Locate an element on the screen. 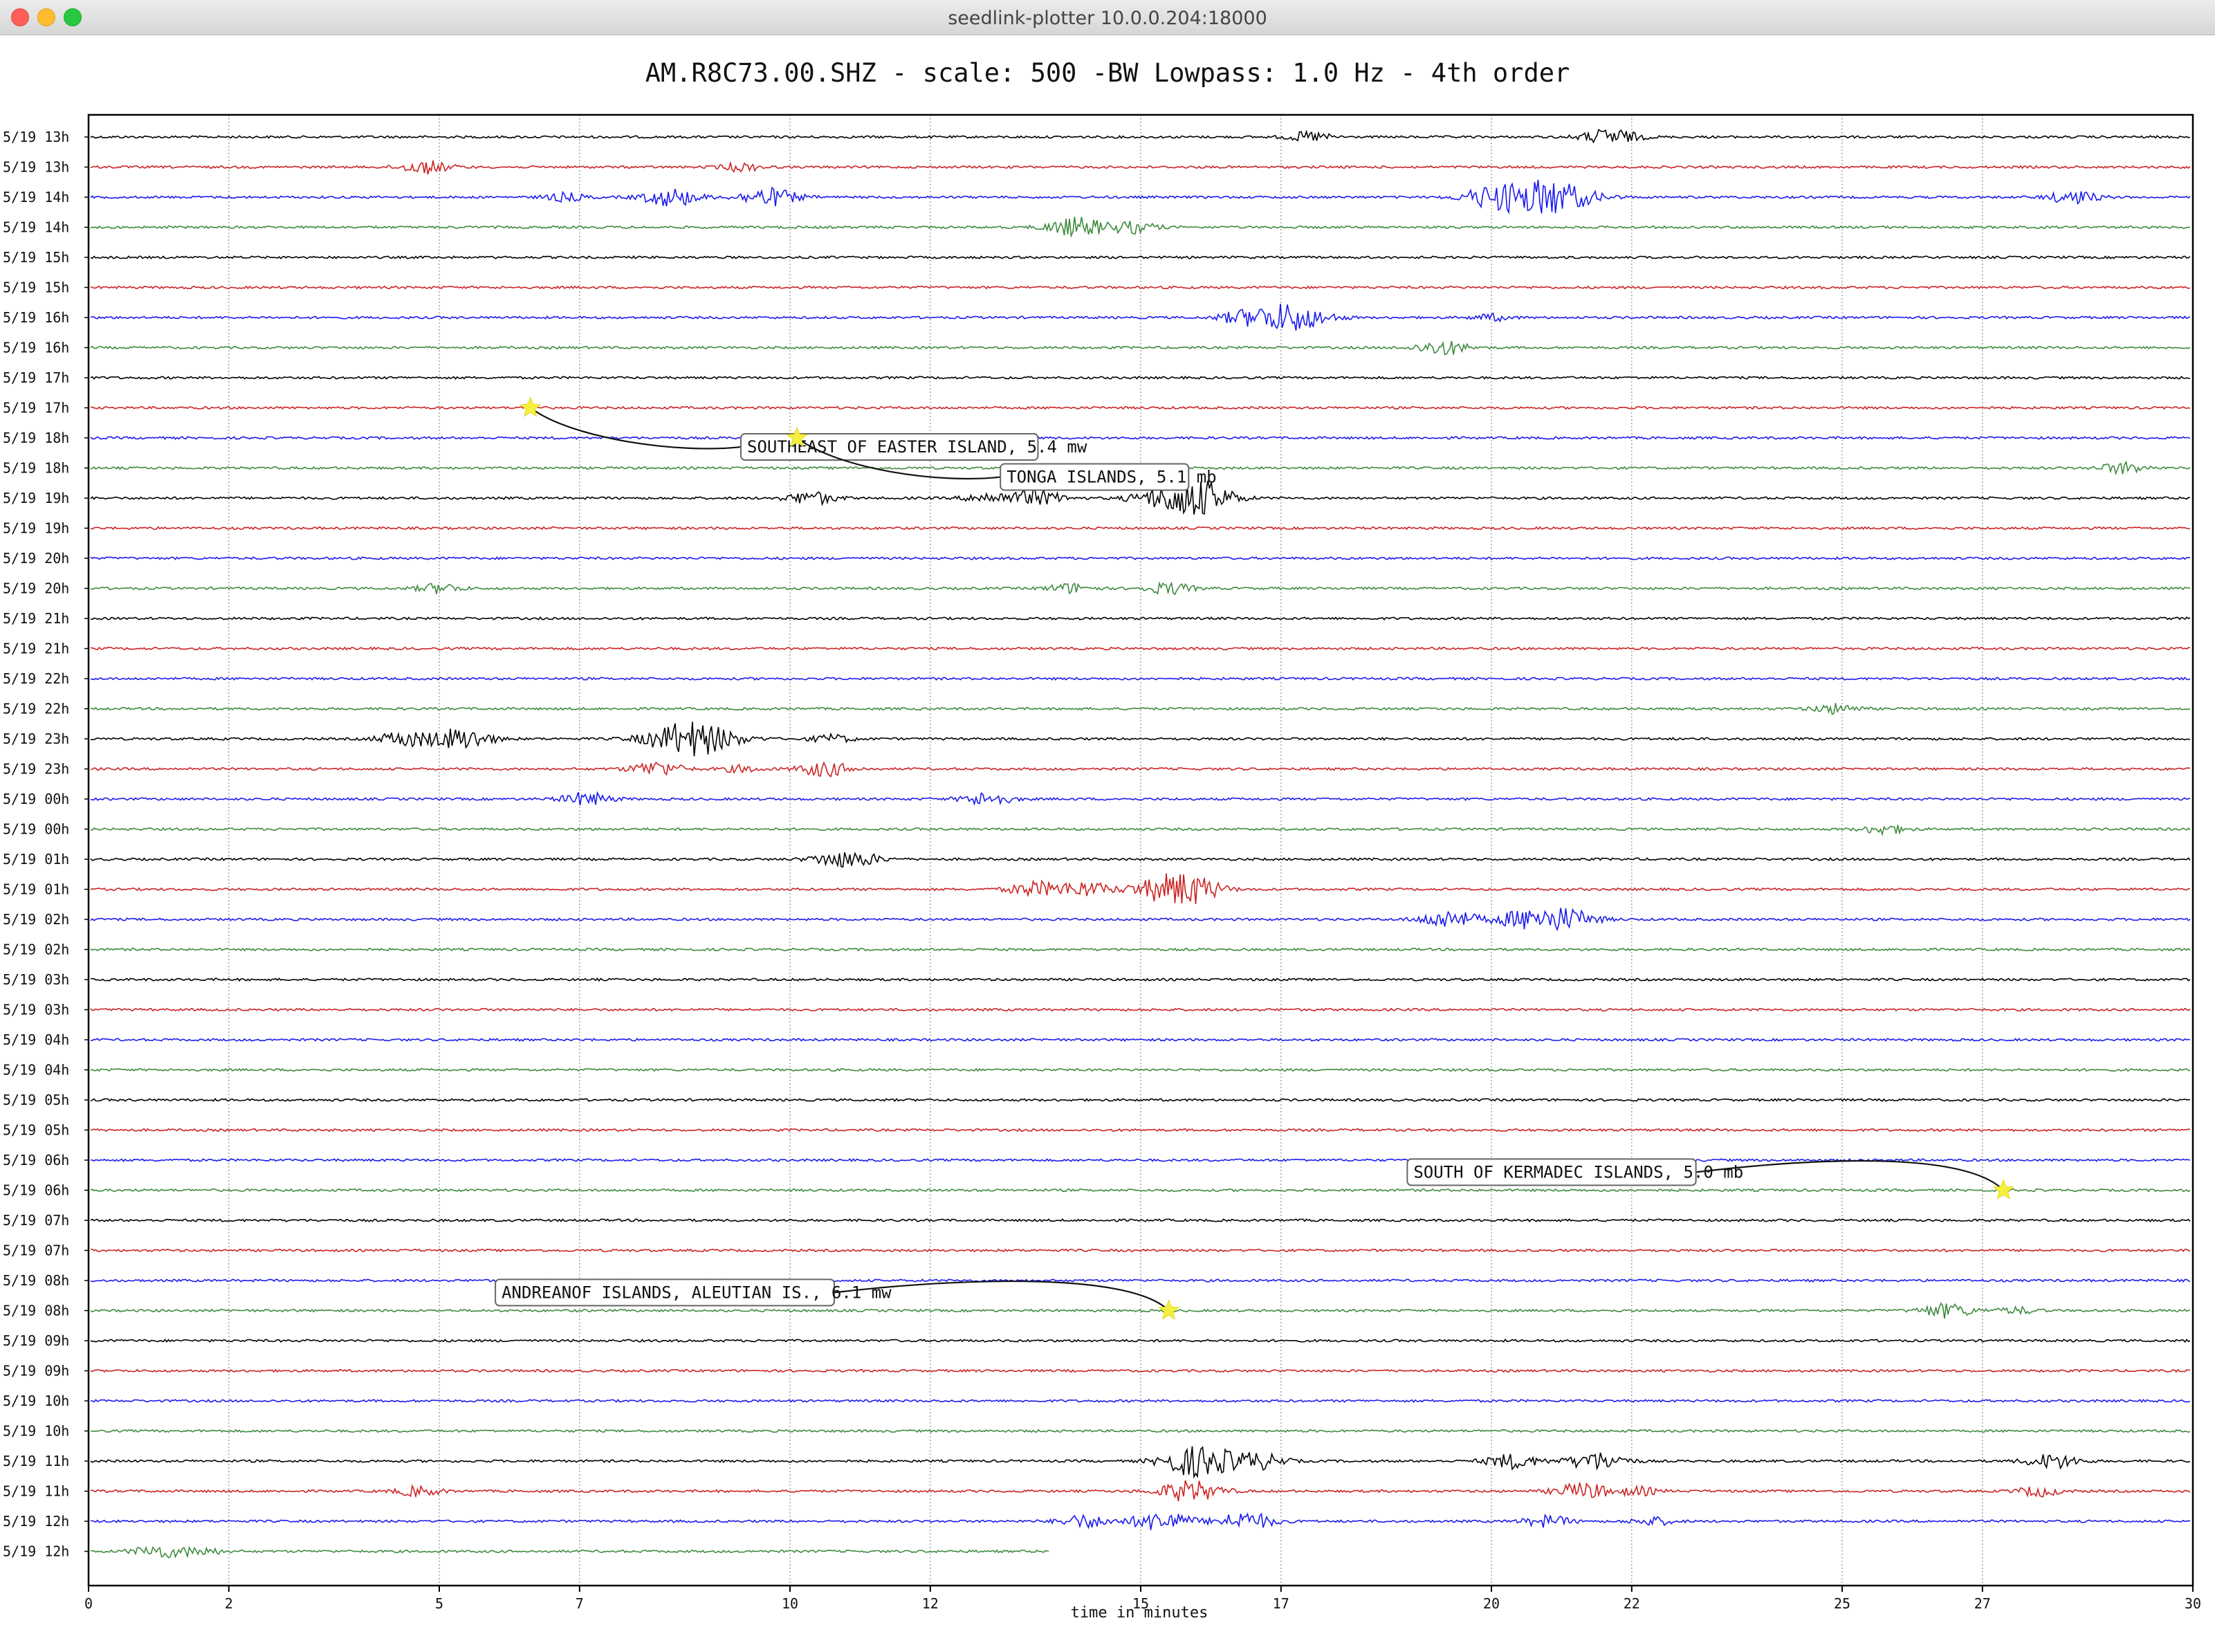 The image size is (2215, 1652). window-title: seedlink-plotter 10.0.0.204:18000 is located at coordinates (1107, 18).